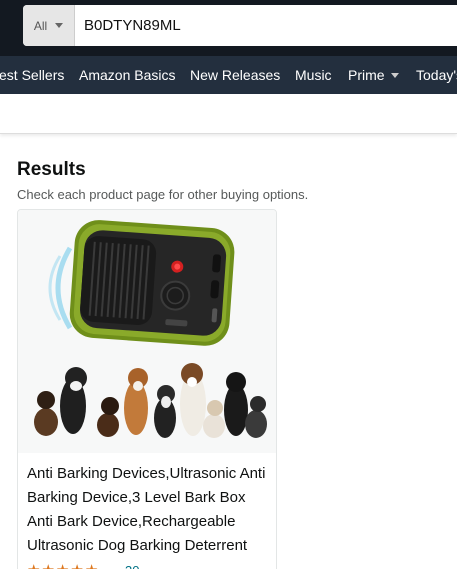 The height and width of the screenshot is (569, 457). What do you see at coordinates (266, 25) in the screenshot?
I see `search-input` at bounding box center [266, 25].